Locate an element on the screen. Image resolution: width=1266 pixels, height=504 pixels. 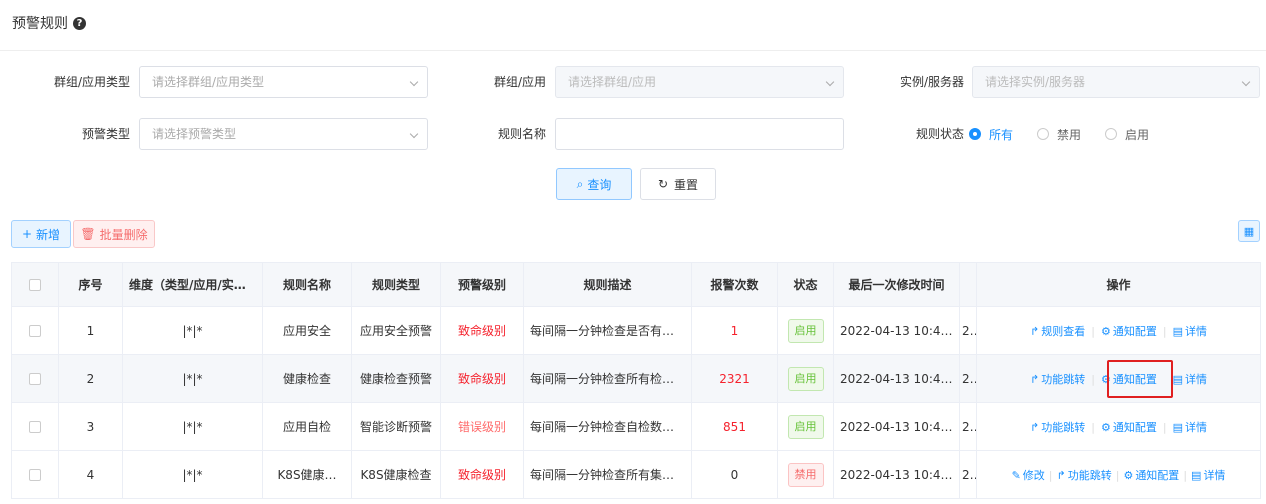
cell-count: 1 is located at coordinates (734, 330).